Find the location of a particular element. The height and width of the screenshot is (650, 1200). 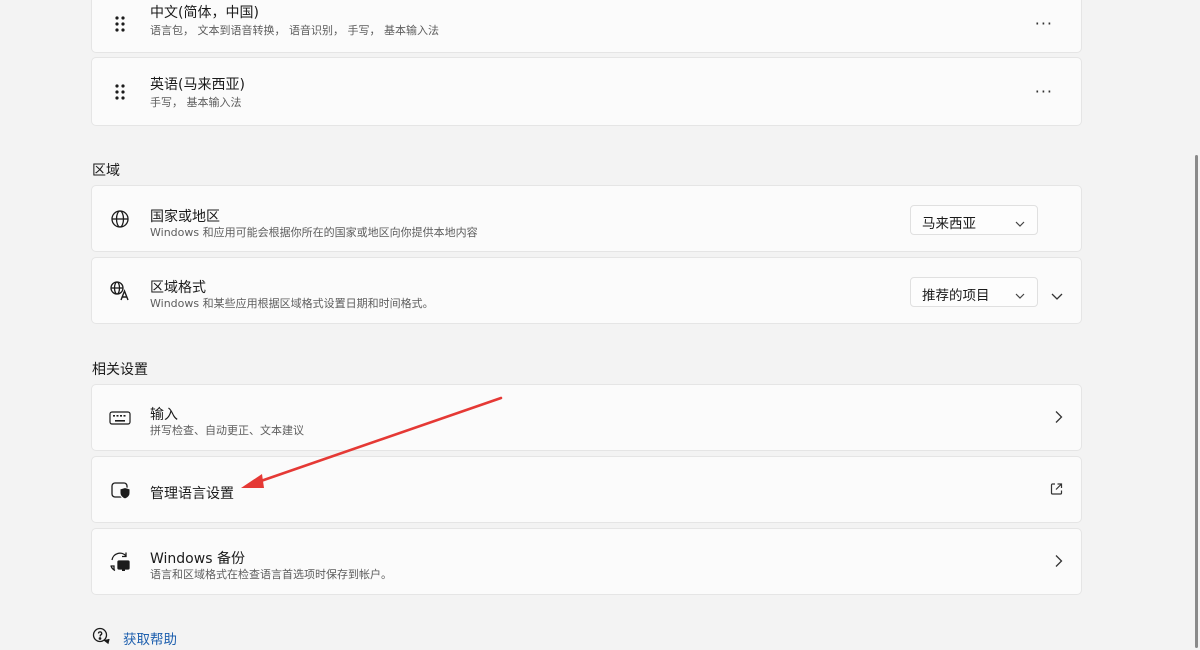

language-subtitle: 语言包， 文本到语音转换， 语音识别， 手写， 基本输入法 is located at coordinates (294, 30).